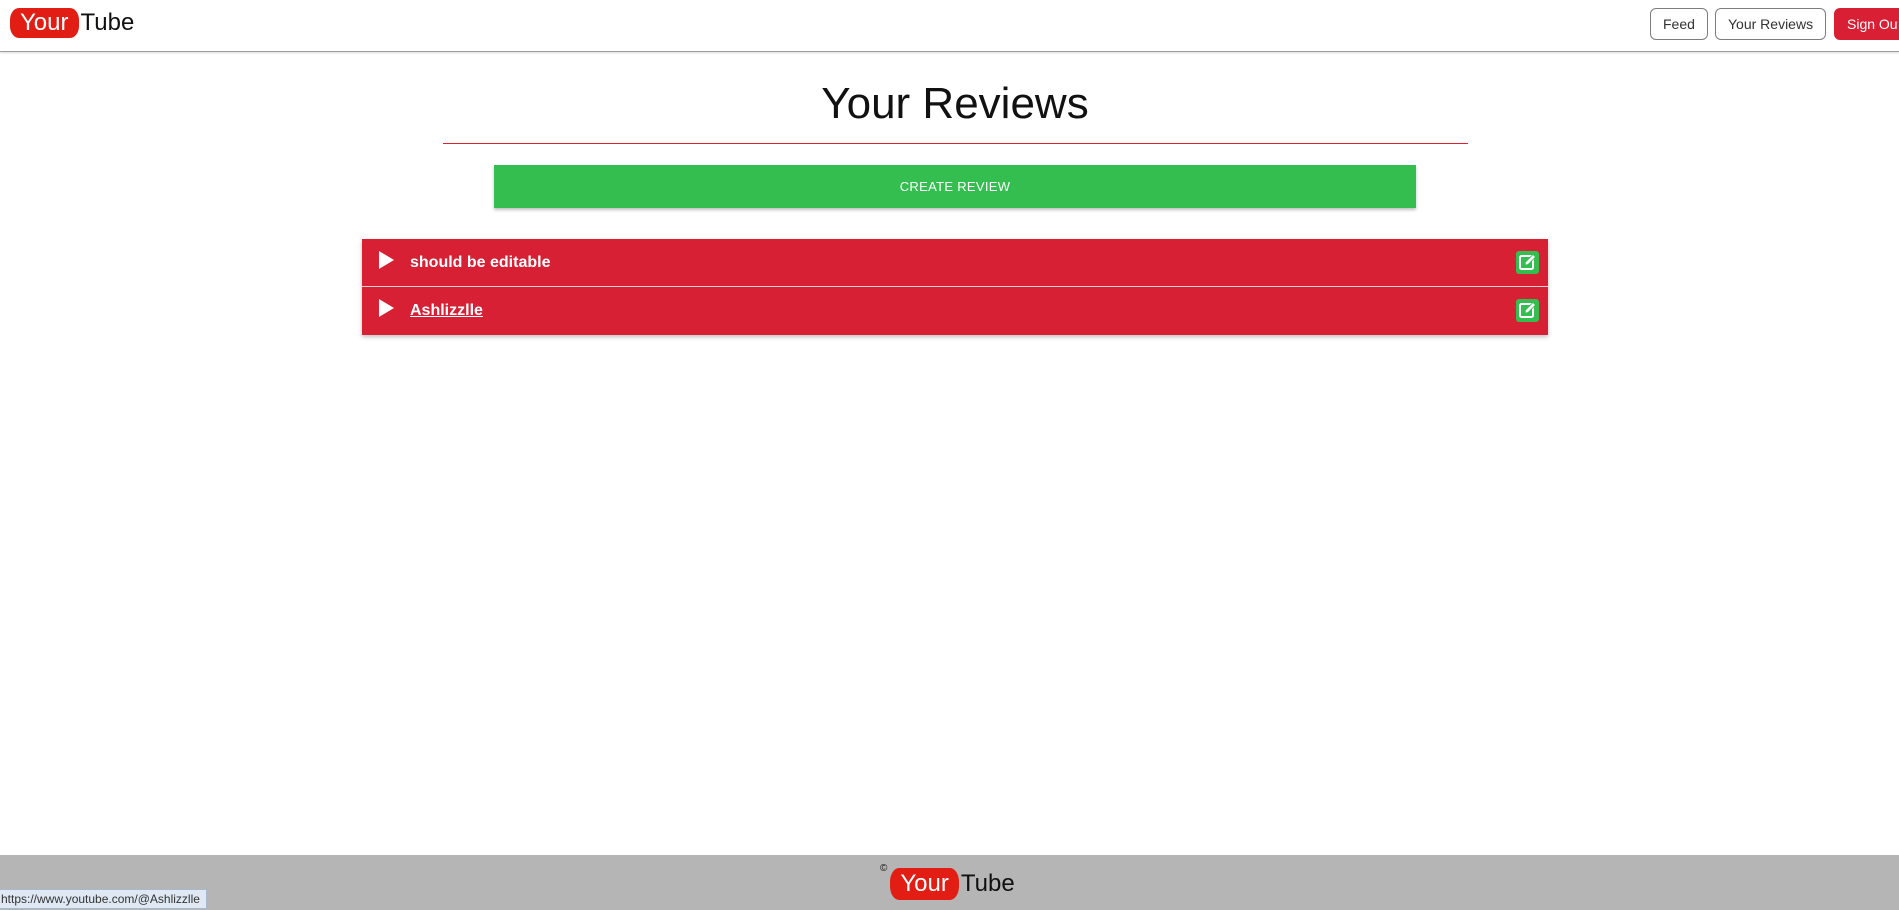 The image size is (1899, 910). What do you see at coordinates (480, 262) in the screenshot?
I see `review-title: should be editable` at bounding box center [480, 262].